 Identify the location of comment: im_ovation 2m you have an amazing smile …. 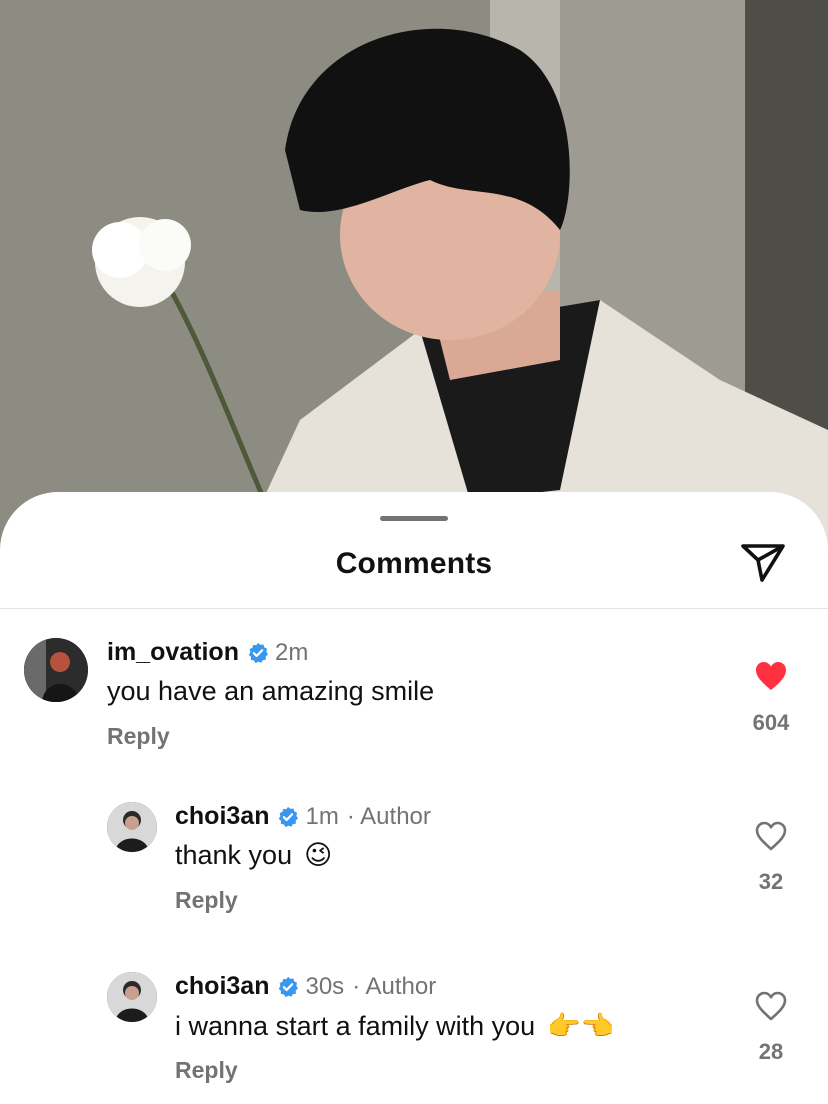
(414, 703).